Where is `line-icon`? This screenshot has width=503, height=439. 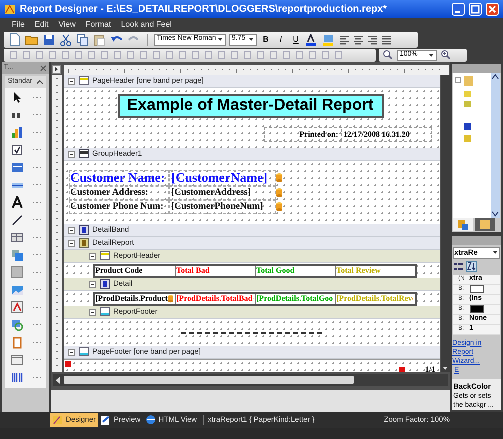
line-icon is located at coordinates (17, 220).